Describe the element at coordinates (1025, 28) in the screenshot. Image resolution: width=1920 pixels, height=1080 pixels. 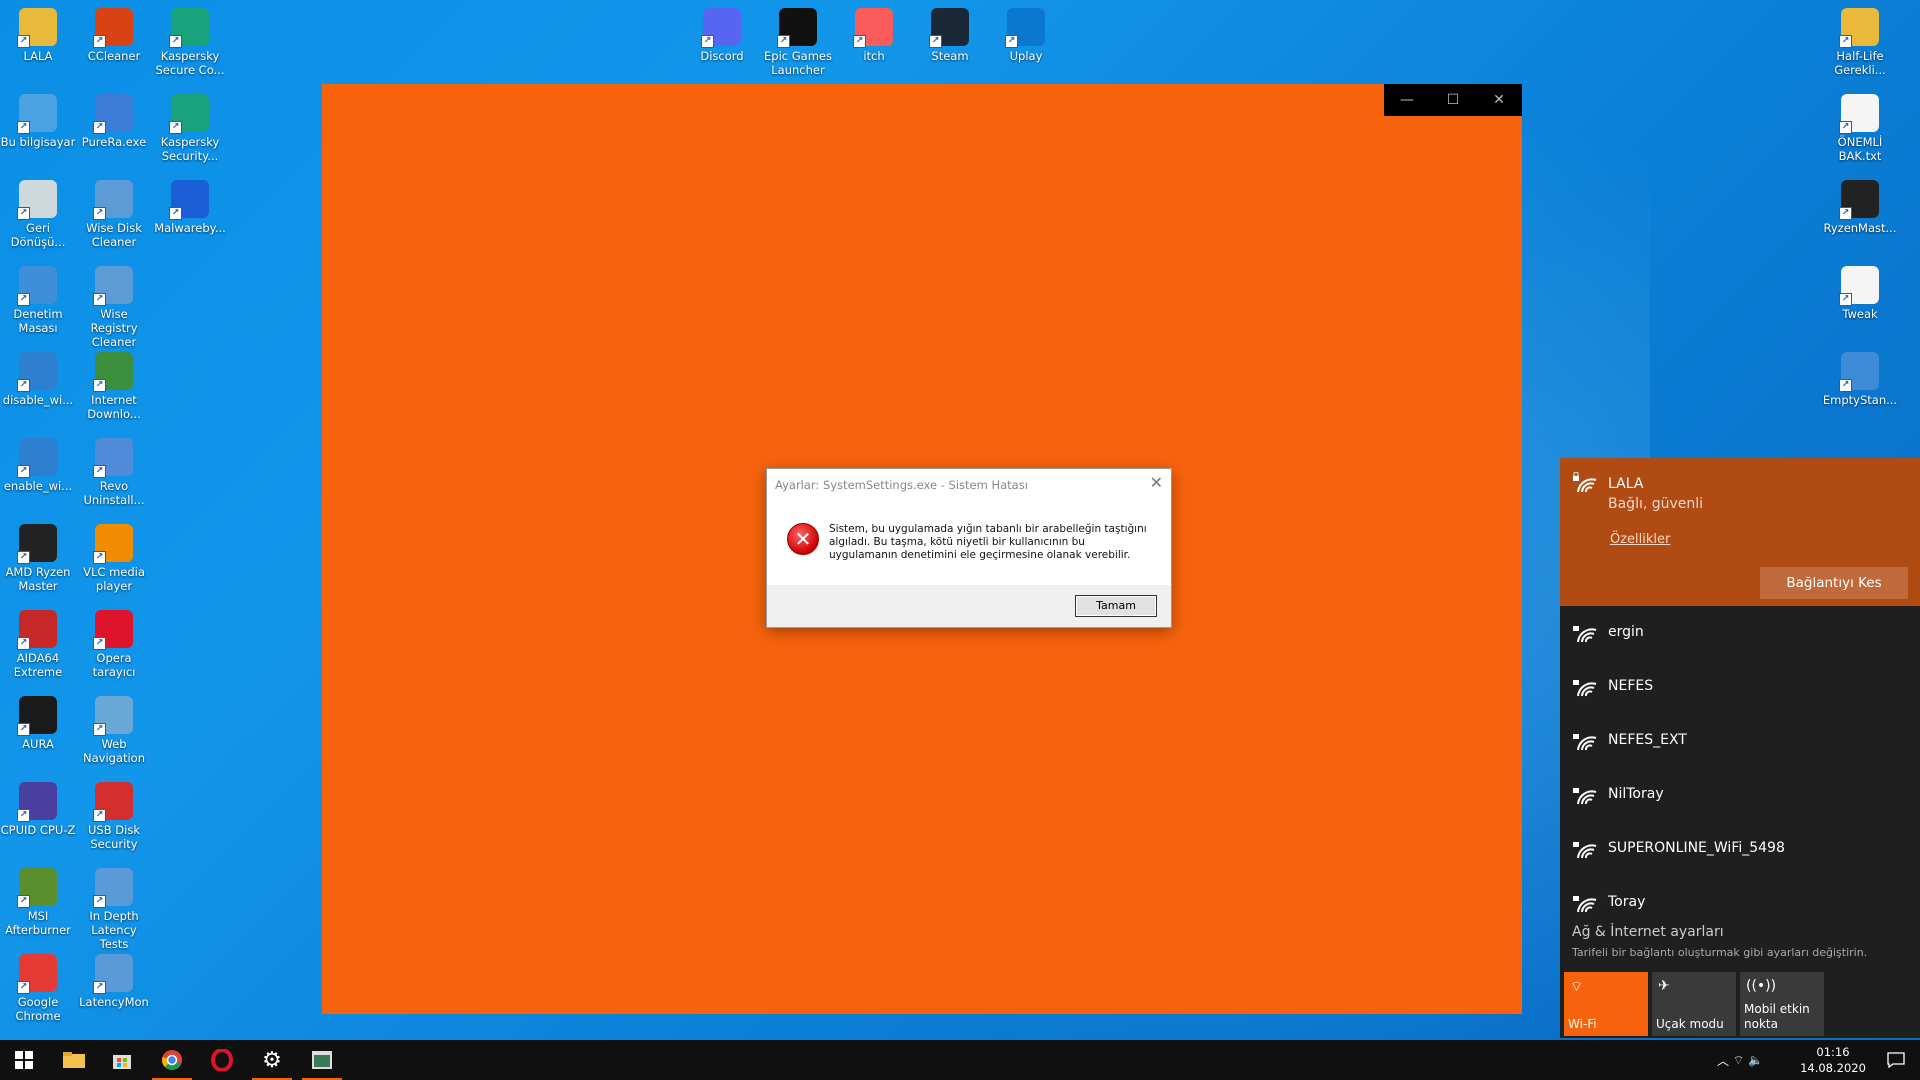
I see `uplay-icon: ↗` at that location.